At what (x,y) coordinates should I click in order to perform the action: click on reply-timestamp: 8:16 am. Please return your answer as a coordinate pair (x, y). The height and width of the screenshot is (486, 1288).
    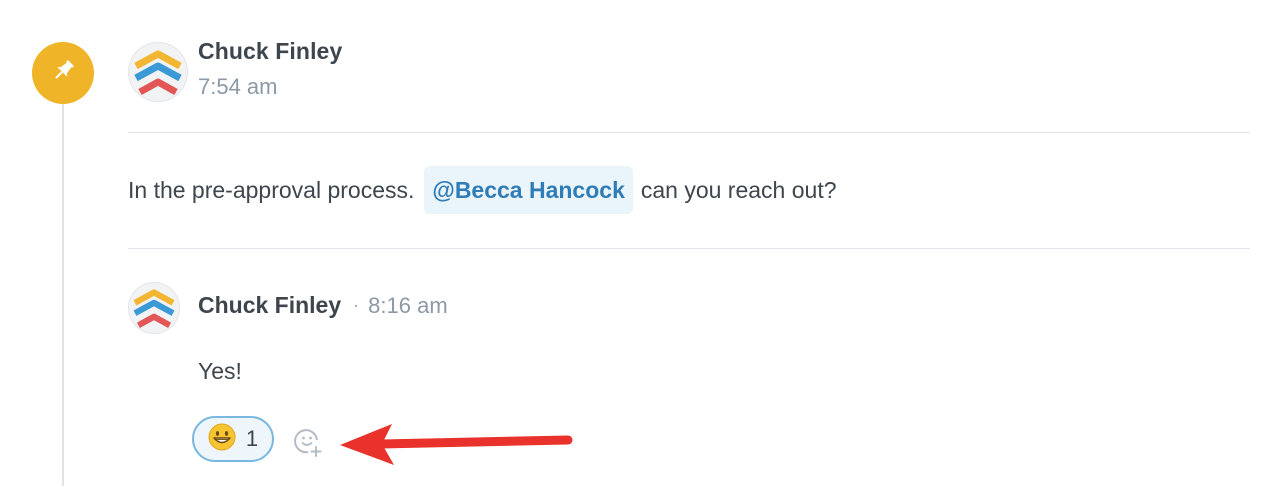
    Looking at the image, I should click on (408, 306).